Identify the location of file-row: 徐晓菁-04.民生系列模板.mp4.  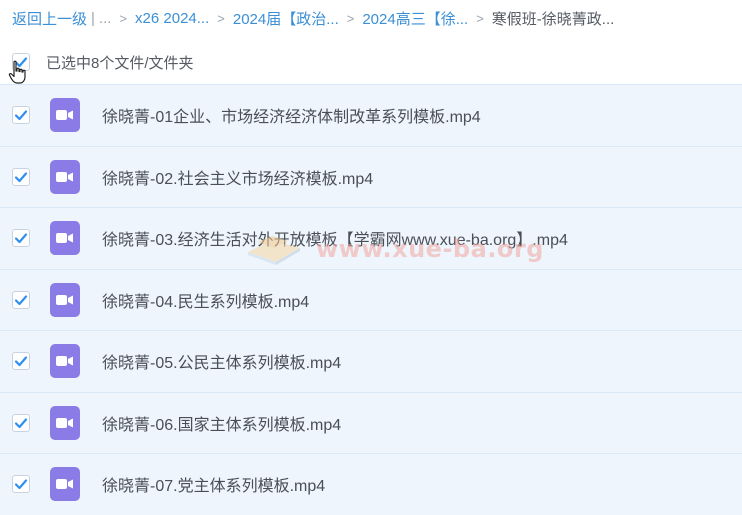
(371, 299).